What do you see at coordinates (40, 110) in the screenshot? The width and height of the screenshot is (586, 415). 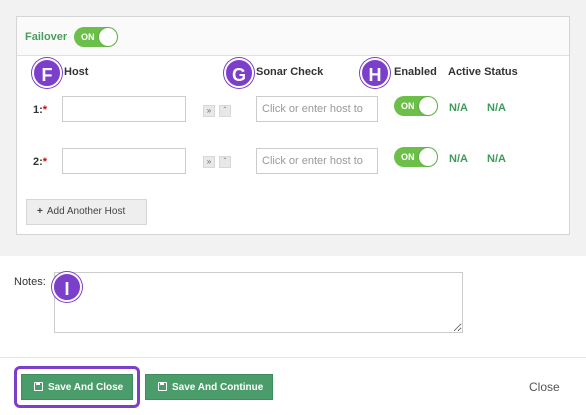 I see `row-1-label: 1:*` at bounding box center [40, 110].